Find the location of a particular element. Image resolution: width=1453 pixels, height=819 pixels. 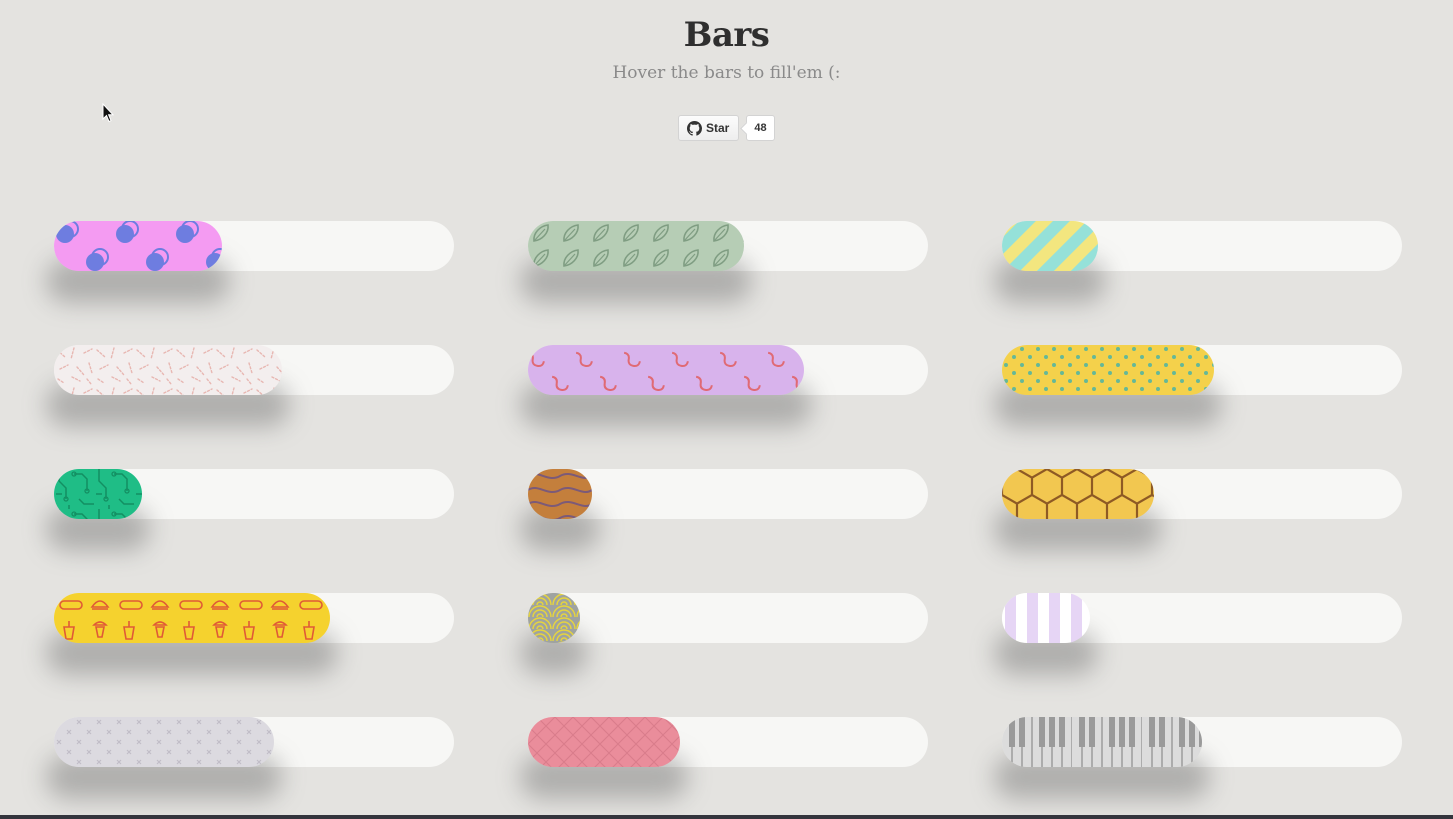

bar-fill-wood-grain is located at coordinates (560, 494).